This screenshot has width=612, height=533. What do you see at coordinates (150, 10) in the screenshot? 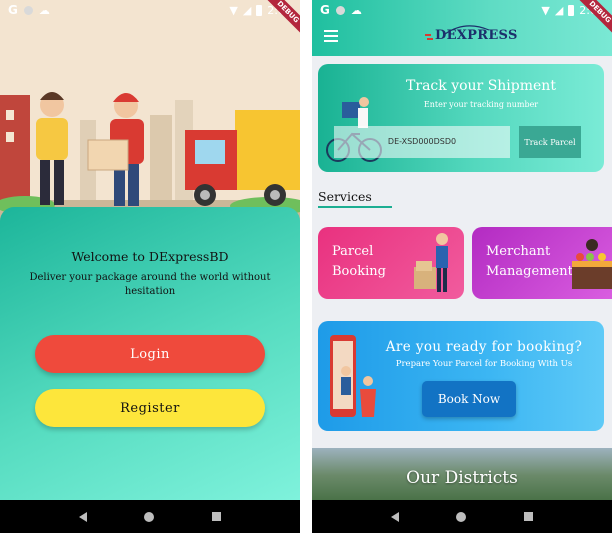
I see `status-bar: G ☁ ▼ ◢ 2:05` at bounding box center [150, 10].